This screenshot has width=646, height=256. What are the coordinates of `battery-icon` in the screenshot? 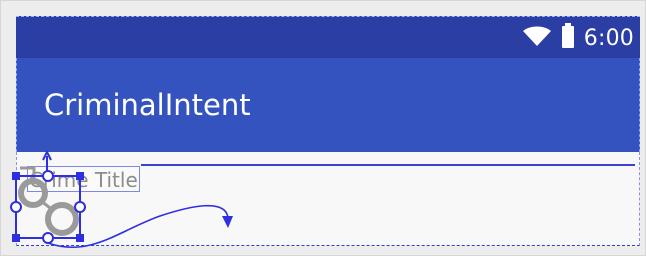 It's located at (568, 38).